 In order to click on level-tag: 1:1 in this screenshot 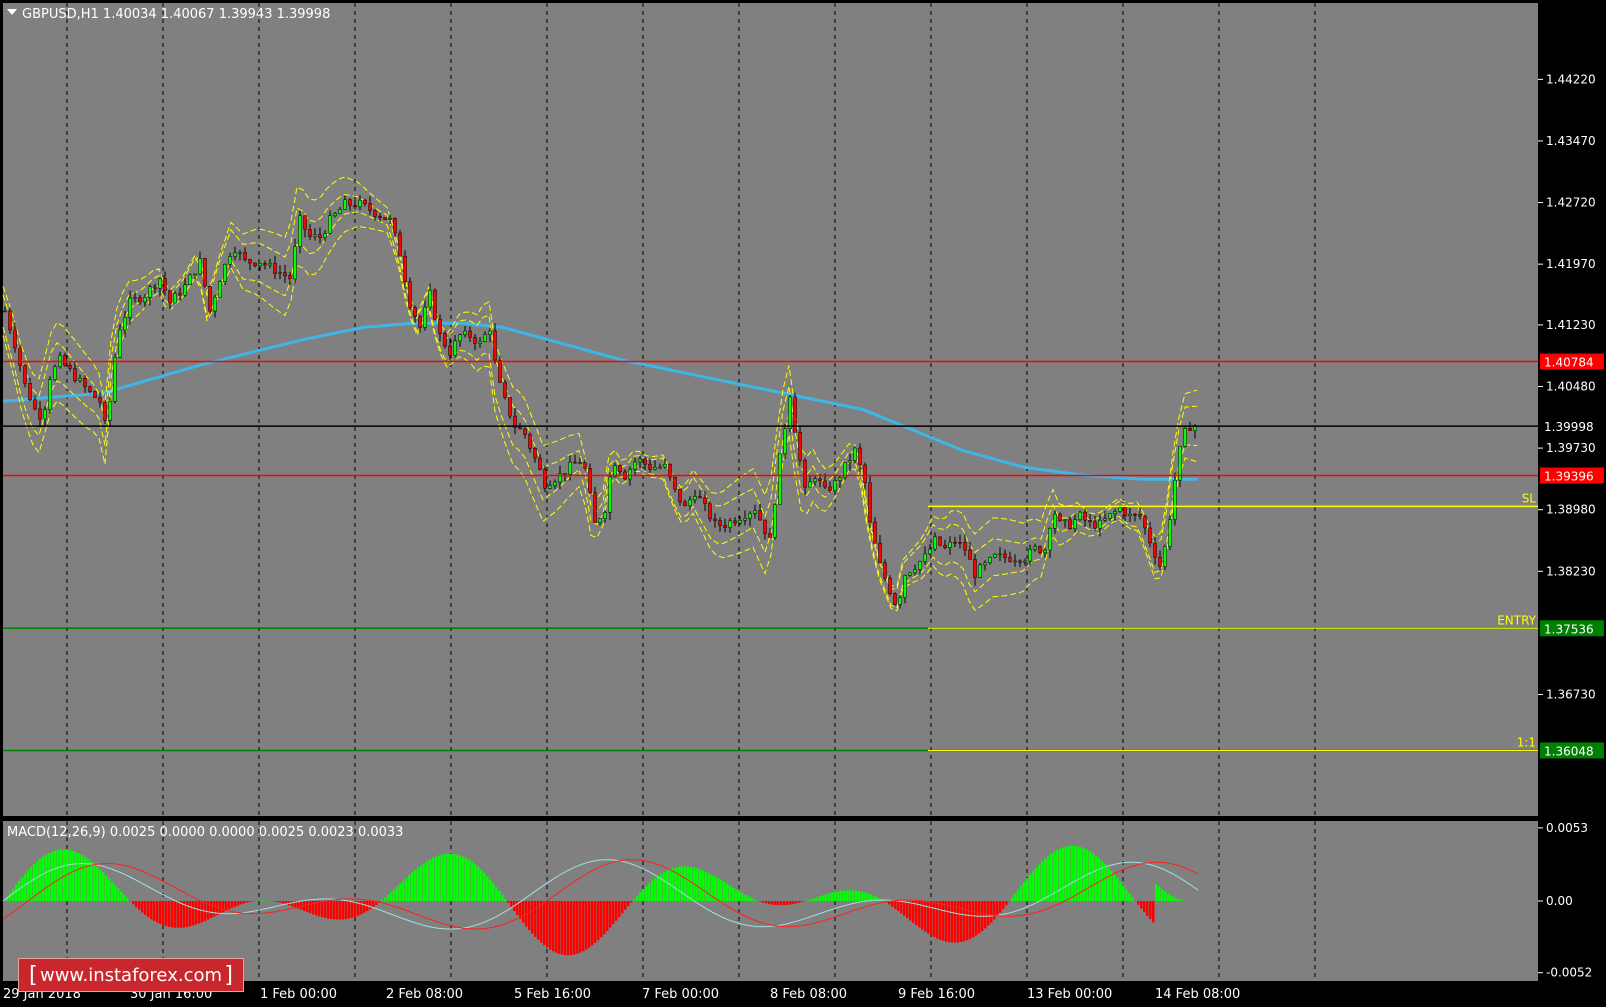, I will do `click(1526, 742)`.